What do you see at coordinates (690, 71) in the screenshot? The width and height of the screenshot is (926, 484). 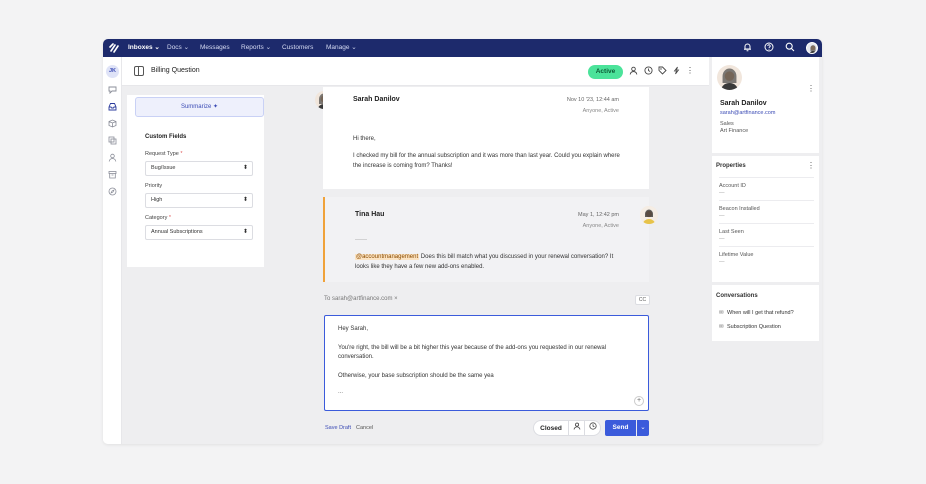 I see `more-options-icon: ⋮` at bounding box center [690, 71].